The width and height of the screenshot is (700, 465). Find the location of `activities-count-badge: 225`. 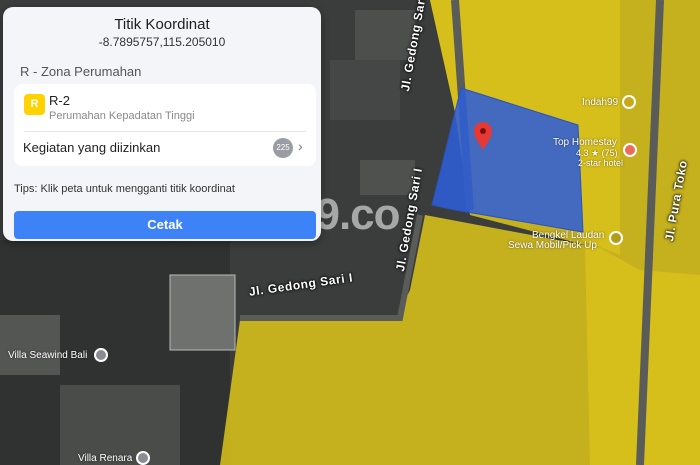

activities-count-badge: 225 is located at coordinates (283, 148).